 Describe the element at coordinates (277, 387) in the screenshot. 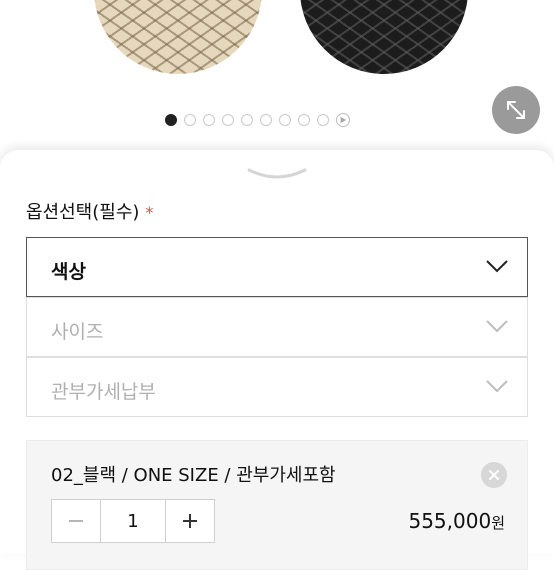

I see `customs-duty-select: 관부가세납부` at that location.